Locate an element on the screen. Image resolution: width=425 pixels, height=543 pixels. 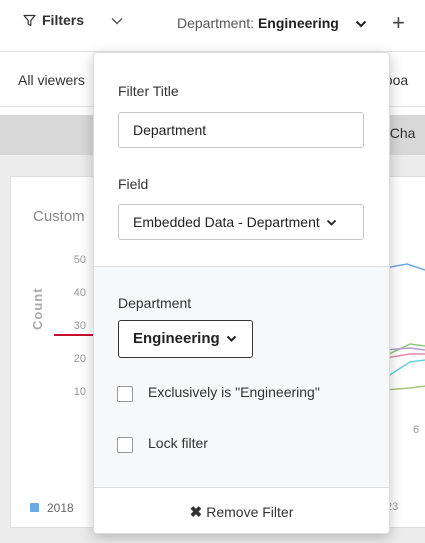
department-value-select: Engineering is located at coordinates (185, 339).